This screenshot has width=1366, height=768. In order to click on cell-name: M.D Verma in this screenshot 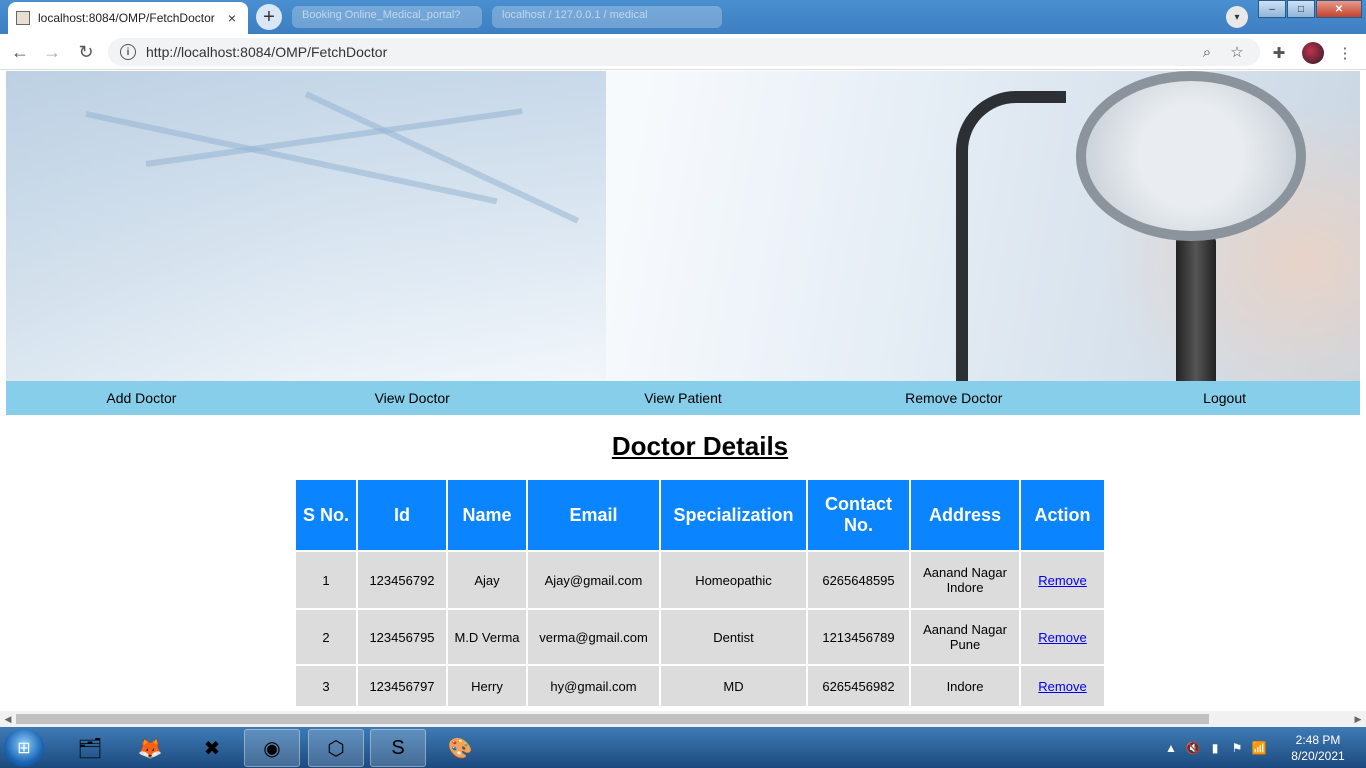, I will do `click(487, 637)`.